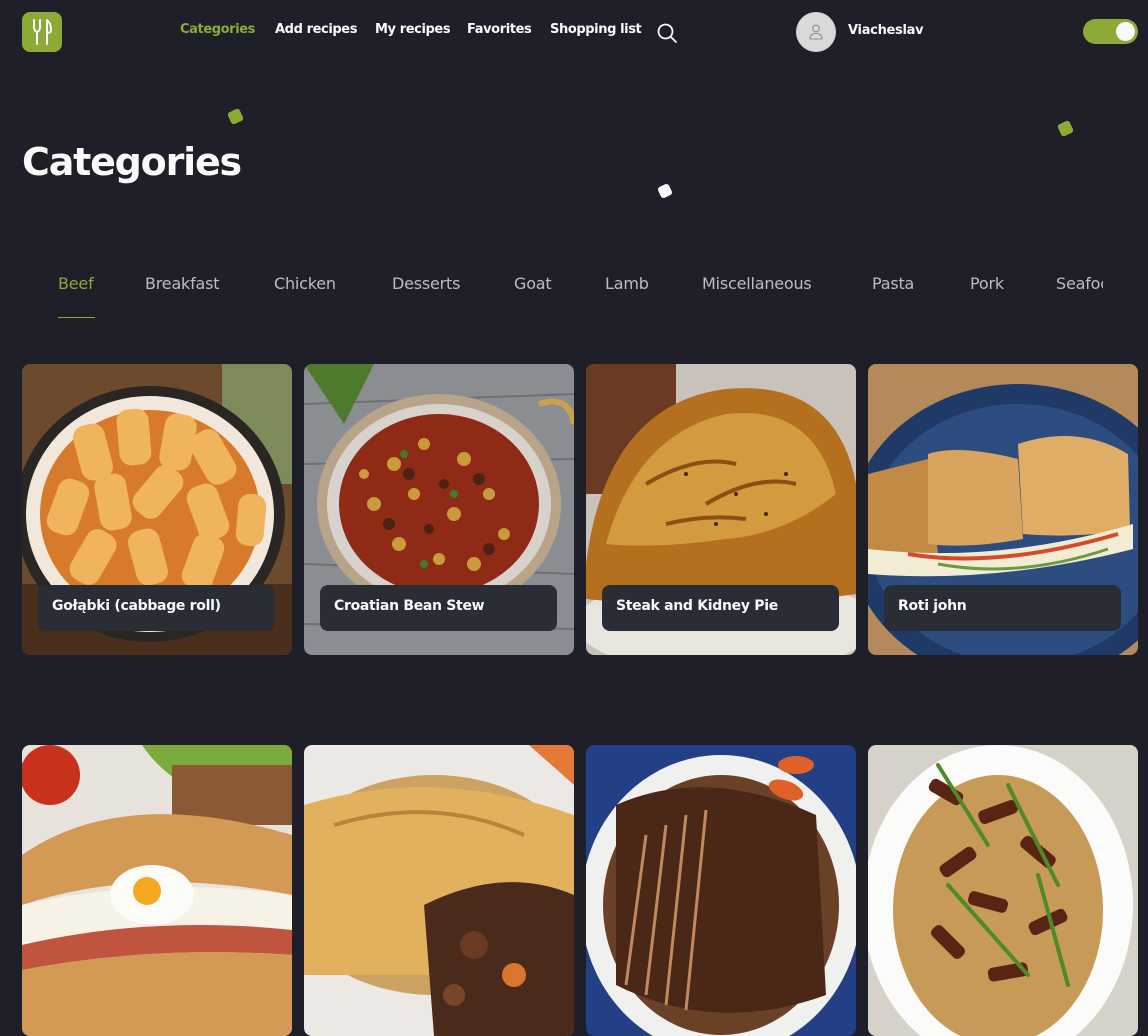 This screenshot has width=1148, height=1036. Describe the element at coordinates (426, 283) in the screenshot. I see `tab-desserts: Desserts` at that location.